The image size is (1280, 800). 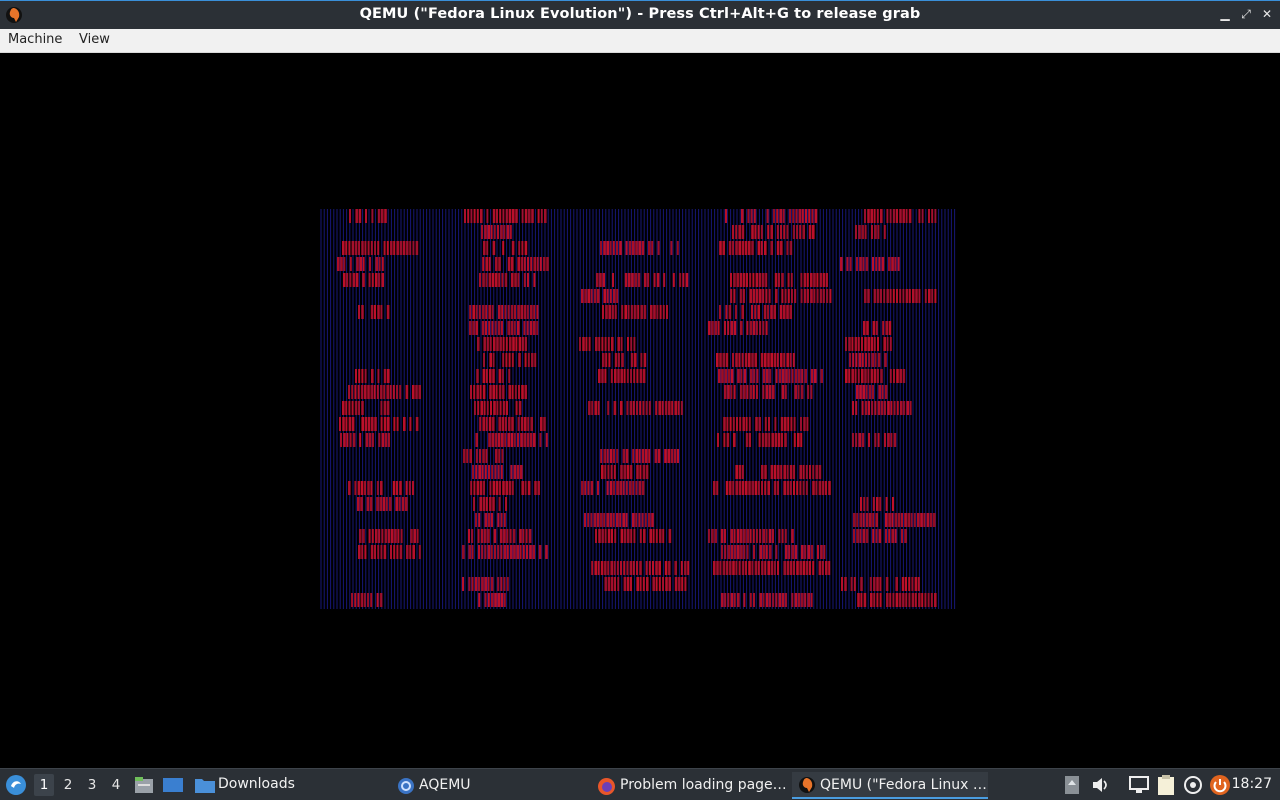 I want to click on workspace-2: 2, so click(x=68, y=785).